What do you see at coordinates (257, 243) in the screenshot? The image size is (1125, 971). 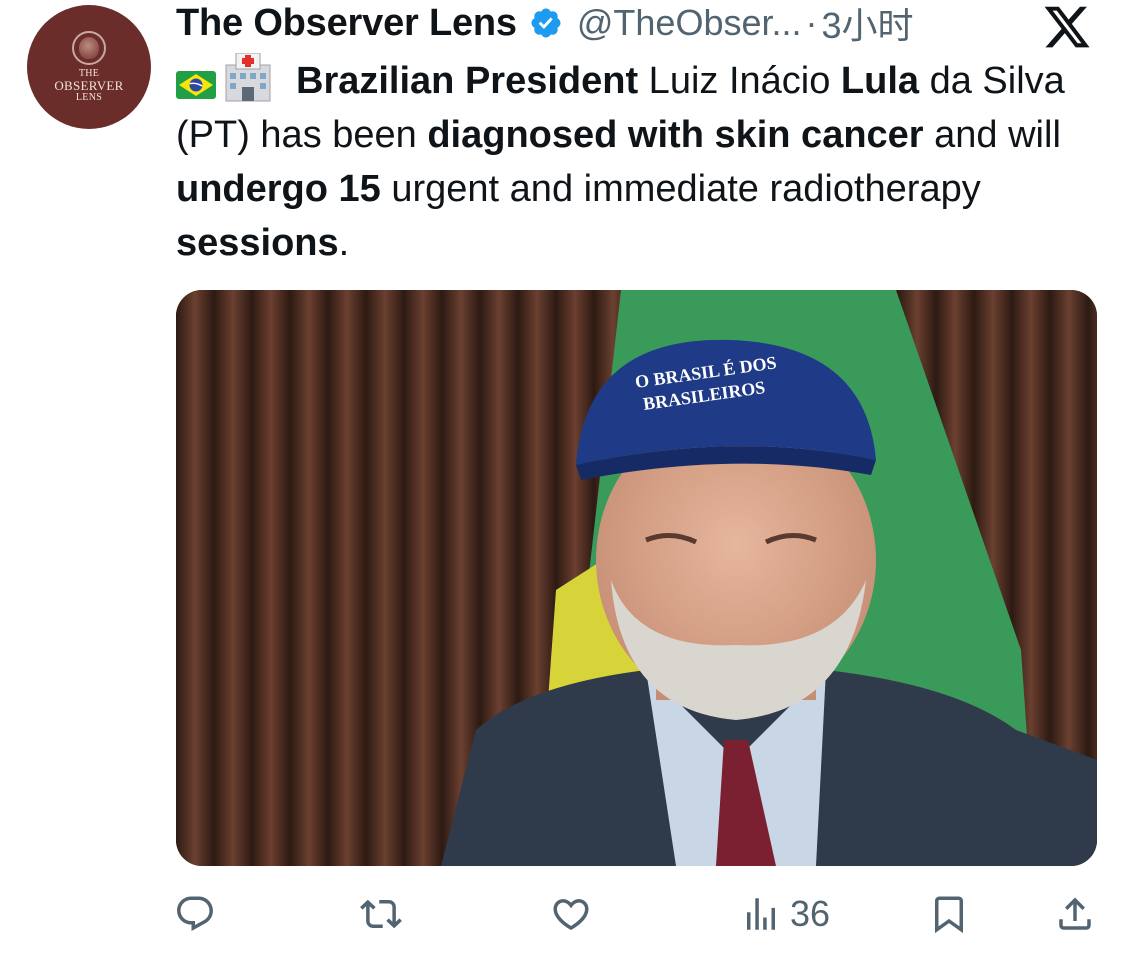 I see `text-segment: sessions` at bounding box center [257, 243].